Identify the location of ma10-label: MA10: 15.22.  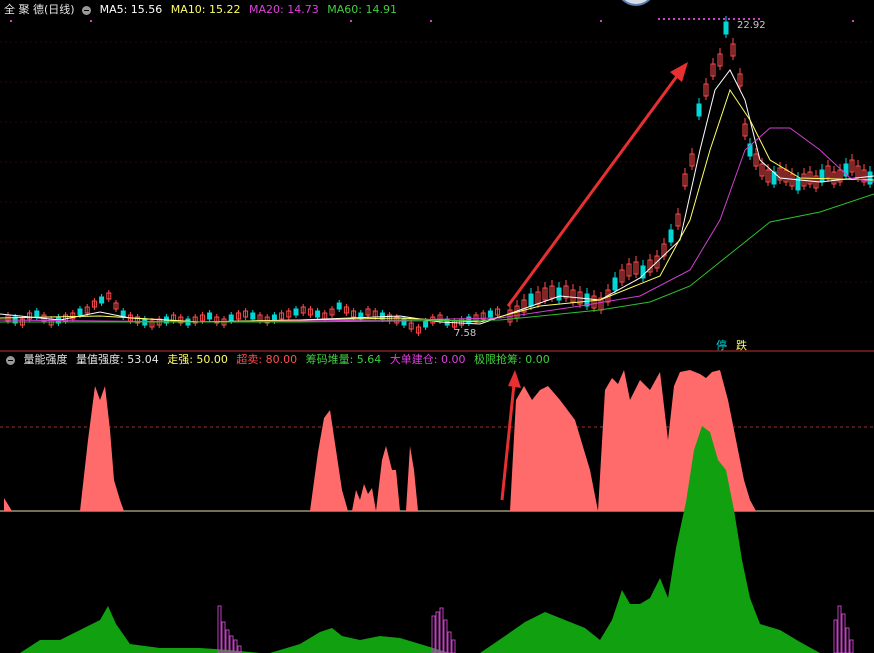
(205, 9).